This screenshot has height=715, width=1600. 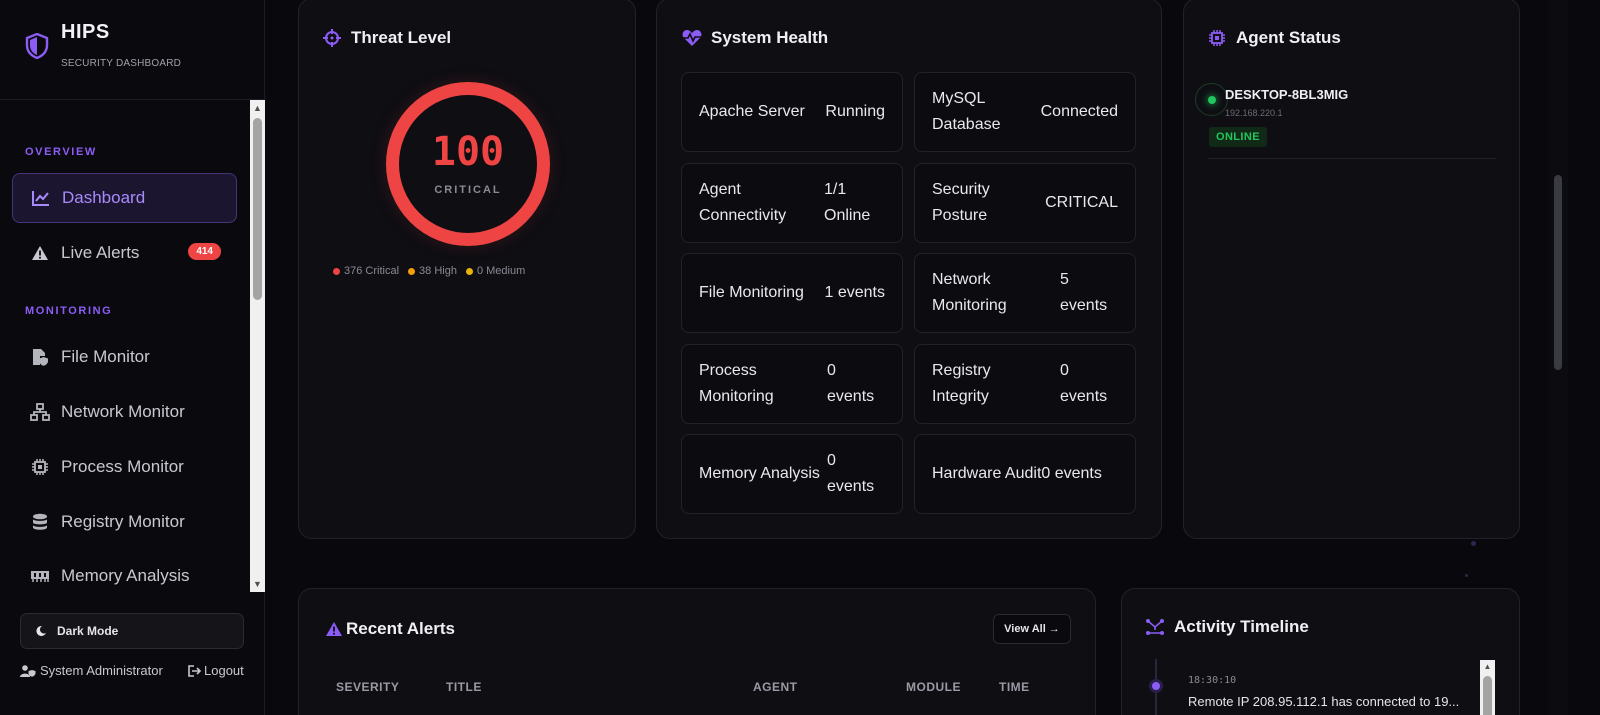 I want to click on tile-name: Hardware Audit, so click(x=987, y=473).